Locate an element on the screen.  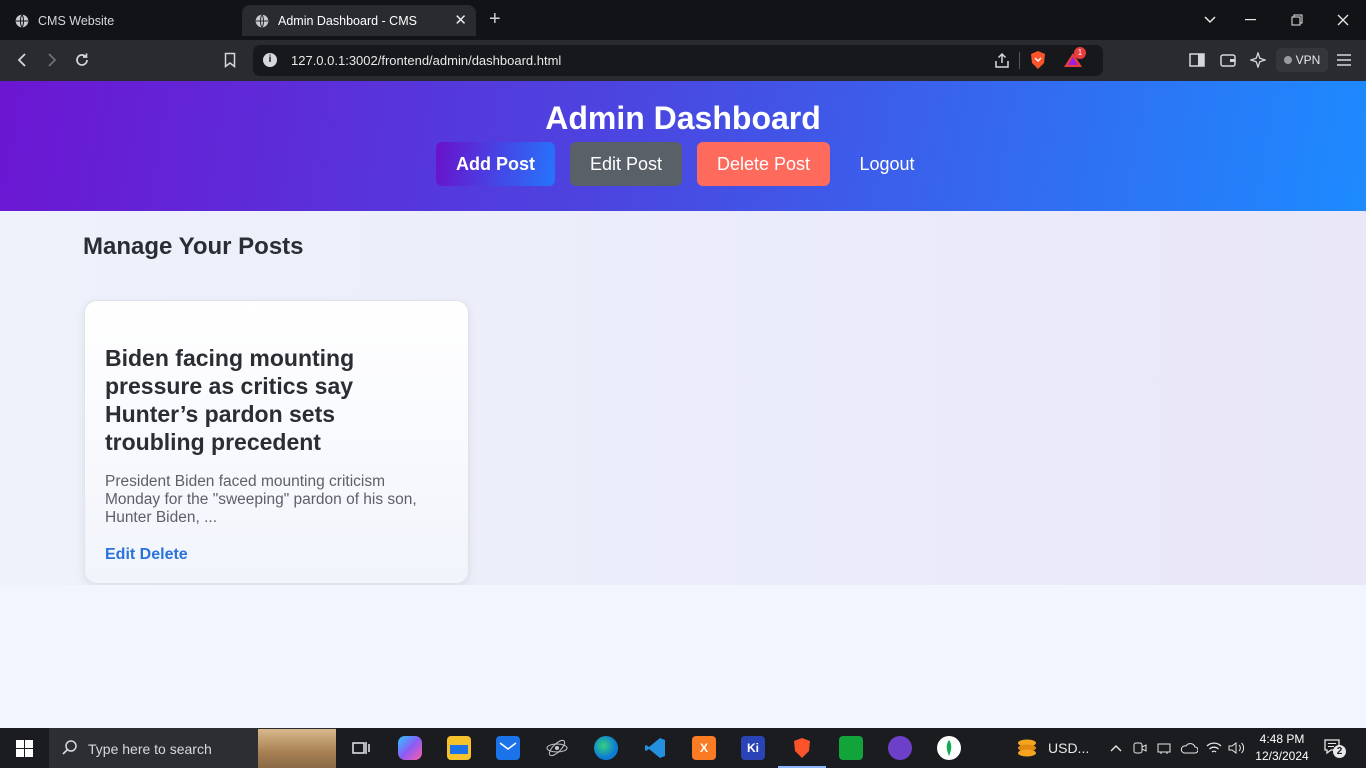
volume-icon is located at coordinates (1237, 748).